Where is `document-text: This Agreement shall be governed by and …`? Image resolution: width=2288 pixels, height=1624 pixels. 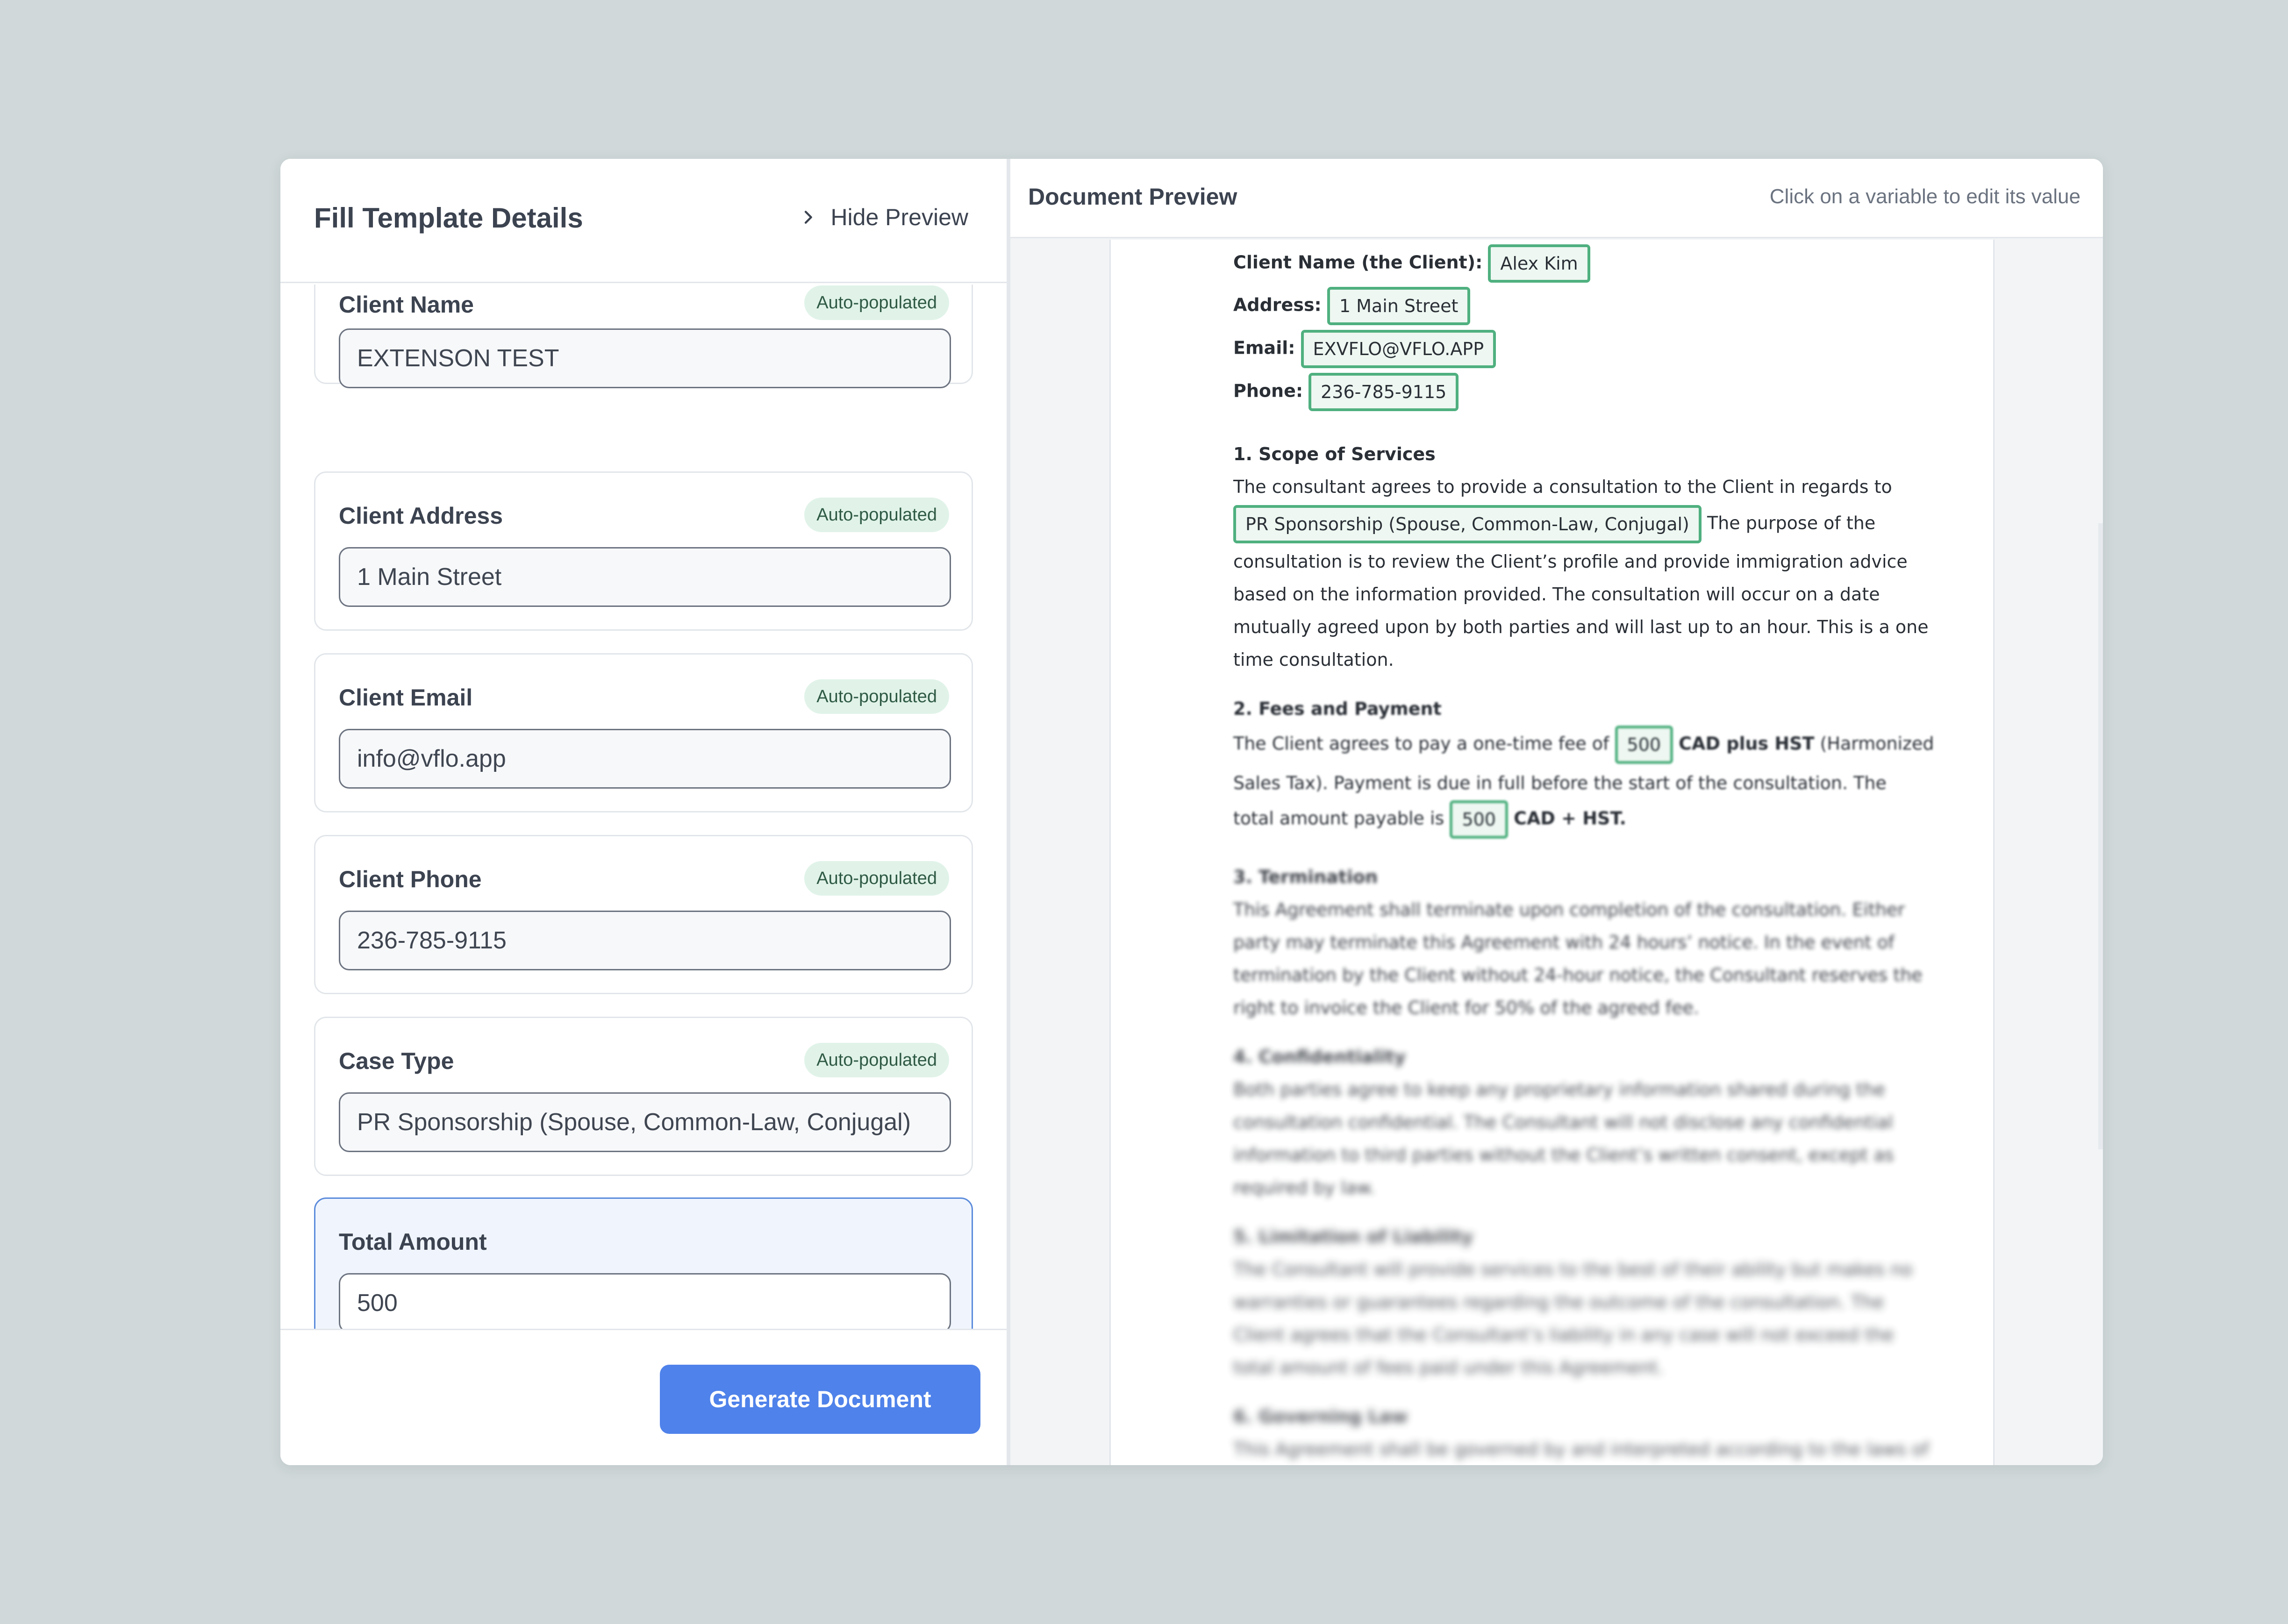
document-text: This Agreement shall be governed by and … is located at coordinates (1581, 1449).